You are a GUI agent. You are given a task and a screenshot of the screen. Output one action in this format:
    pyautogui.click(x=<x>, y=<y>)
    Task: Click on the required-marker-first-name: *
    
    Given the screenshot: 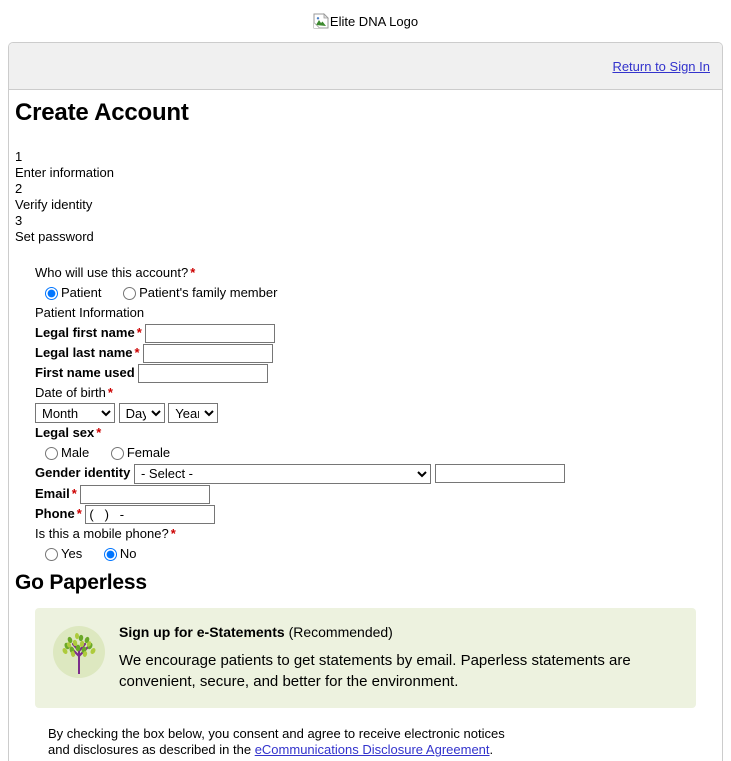 What is the action you would take?
    pyautogui.click(x=139, y=332)
    